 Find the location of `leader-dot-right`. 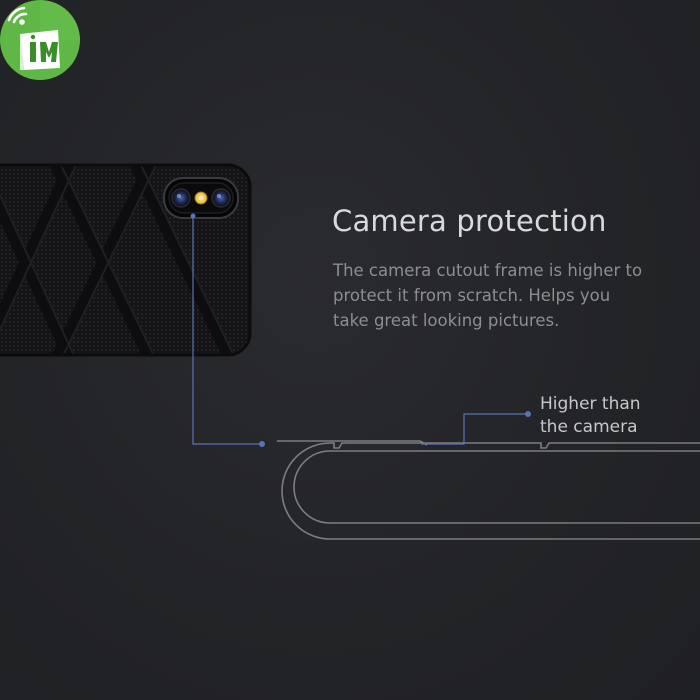

leader-dot-right is located at coordinates (528, 414).